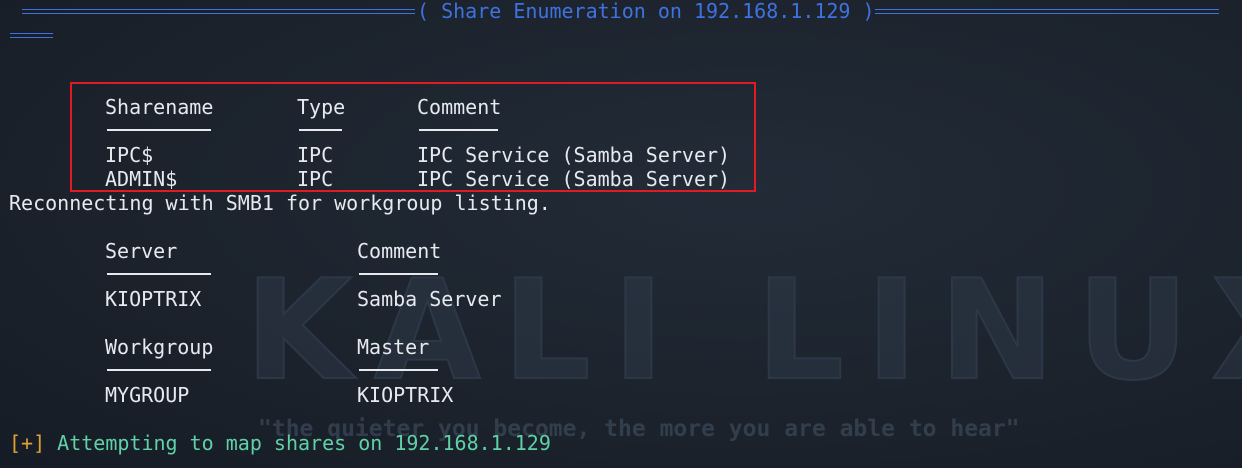 This screenshot has height=468, width=1242. I want to click on workgroup-col-master-rule, so click(398, 370).